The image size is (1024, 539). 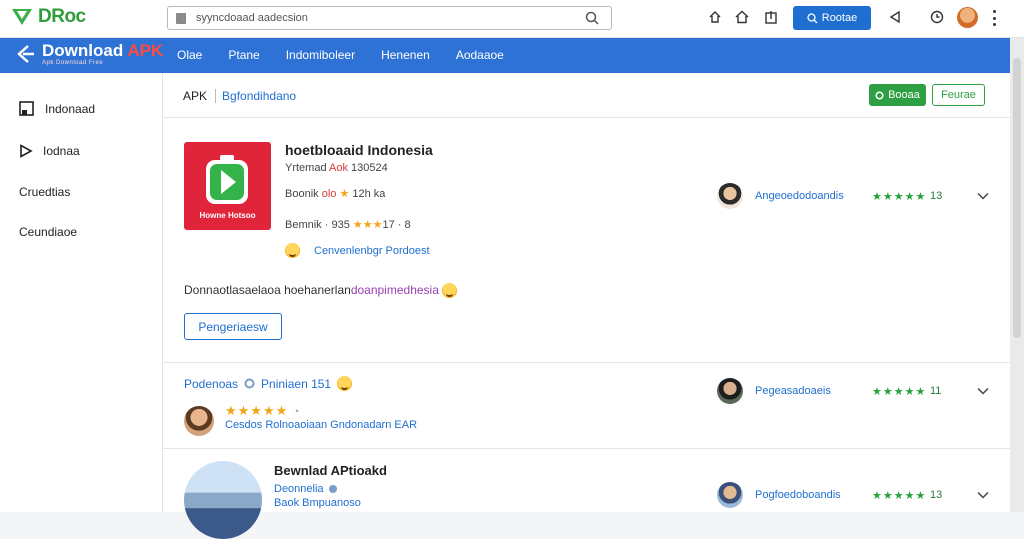 I want to click on card3-photo, so click(x=223, y=500).